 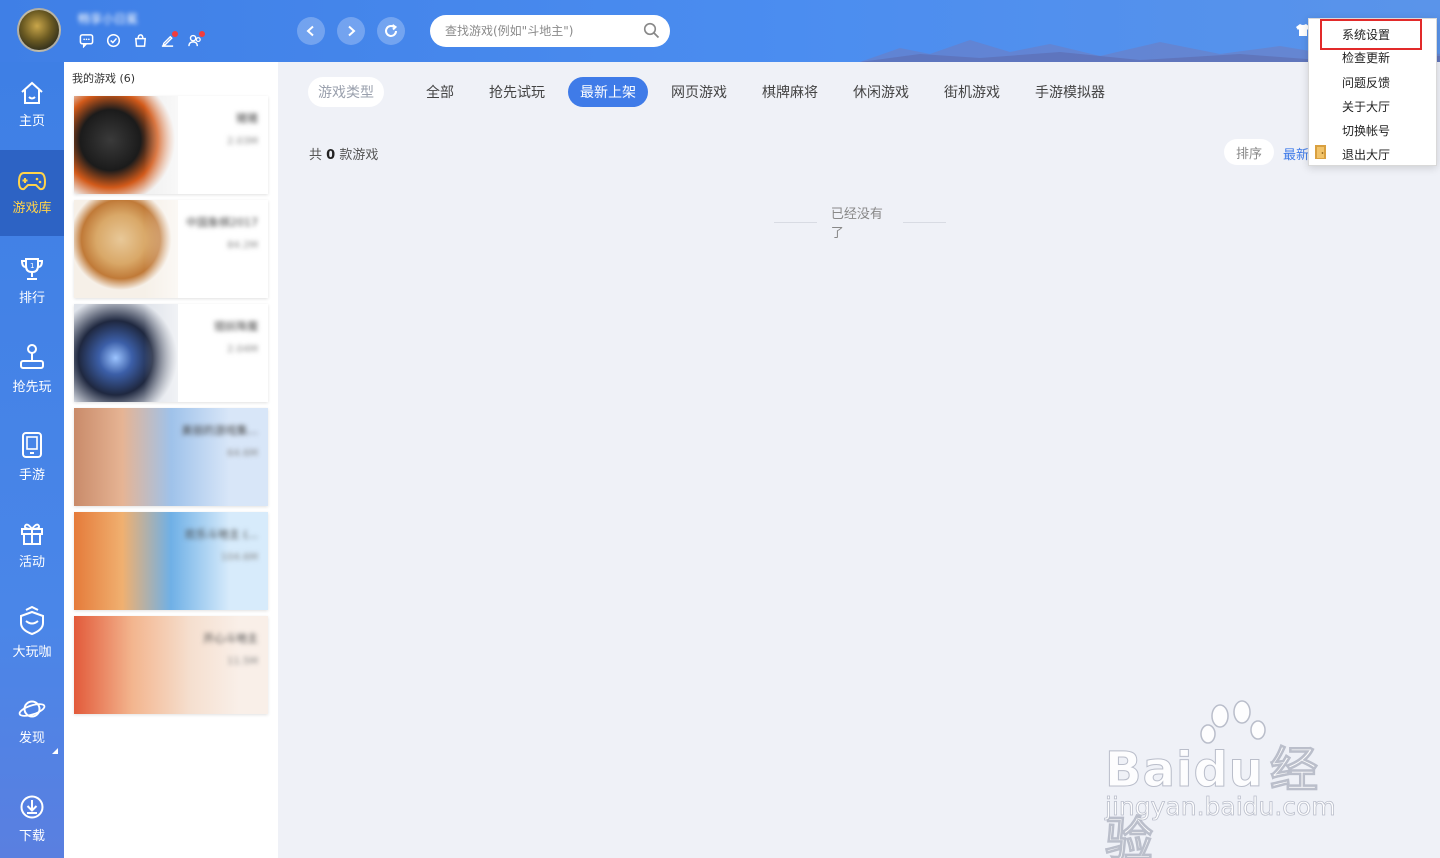 What do you see at coordinates (195, 40) in the screenshot?
I see `friends-icon` at bounding box center [195, 40].